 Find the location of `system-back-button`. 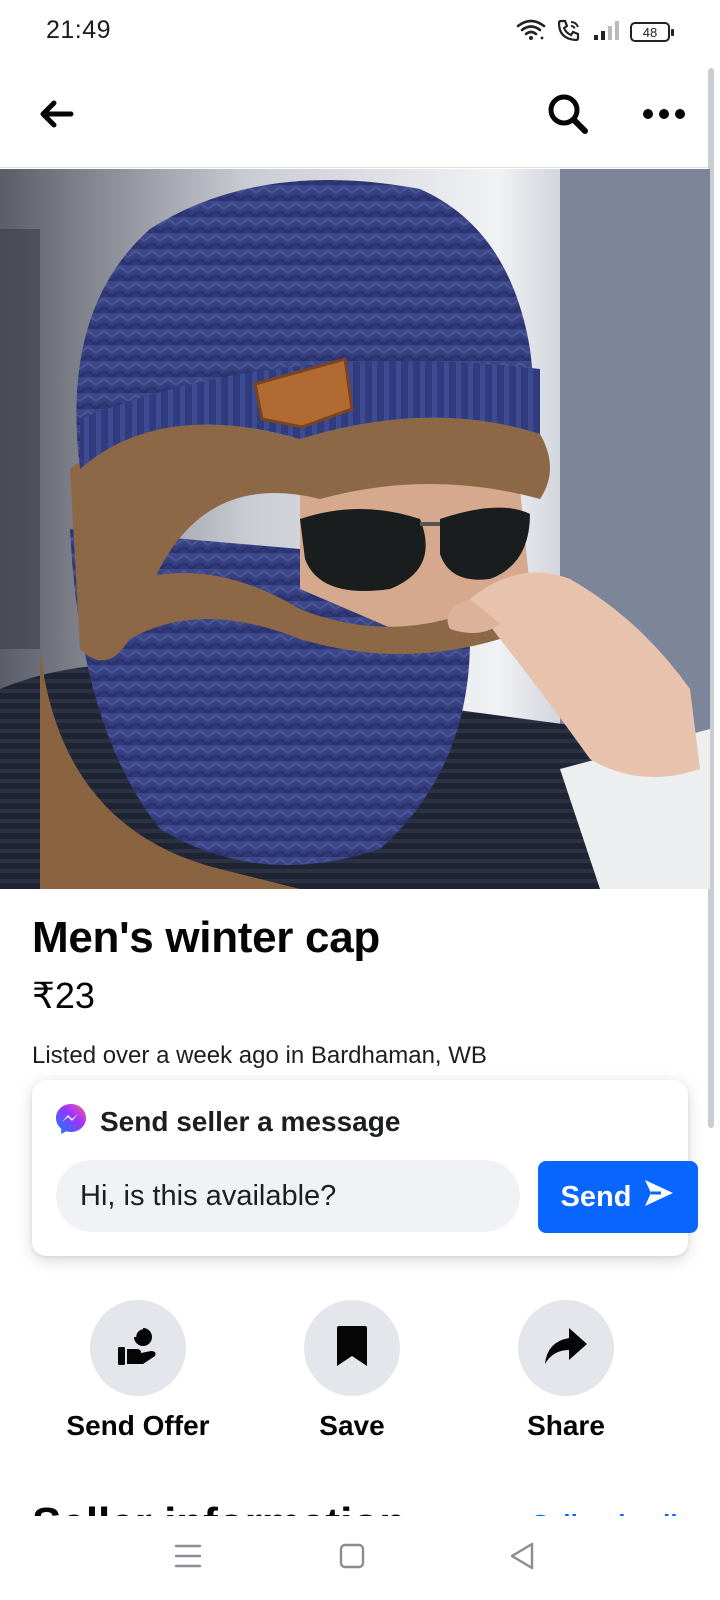

system-back-button is located at coordinates (522, 1558).